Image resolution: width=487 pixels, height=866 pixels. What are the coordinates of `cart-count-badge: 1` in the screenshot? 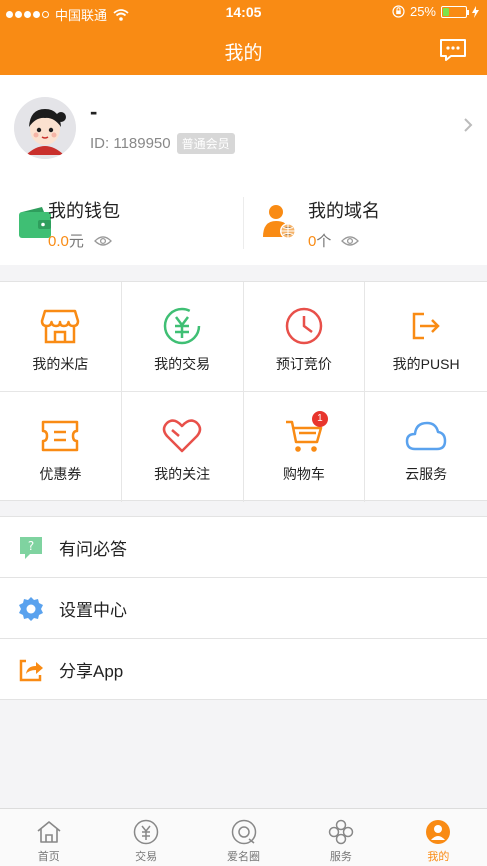 It's located at (319, 419).